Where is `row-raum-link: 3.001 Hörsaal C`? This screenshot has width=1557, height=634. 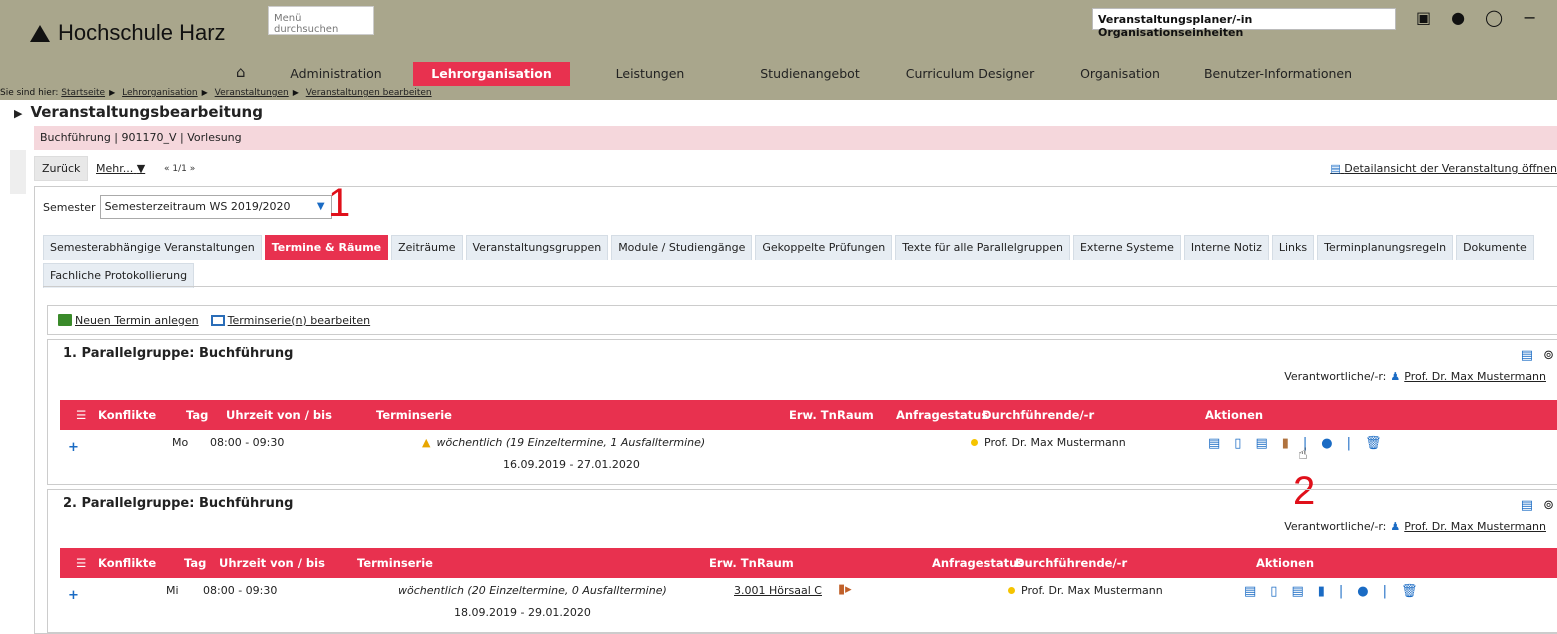
row-raum-link: 3.001 Hörsaal C is located at coordinates (778, 590).